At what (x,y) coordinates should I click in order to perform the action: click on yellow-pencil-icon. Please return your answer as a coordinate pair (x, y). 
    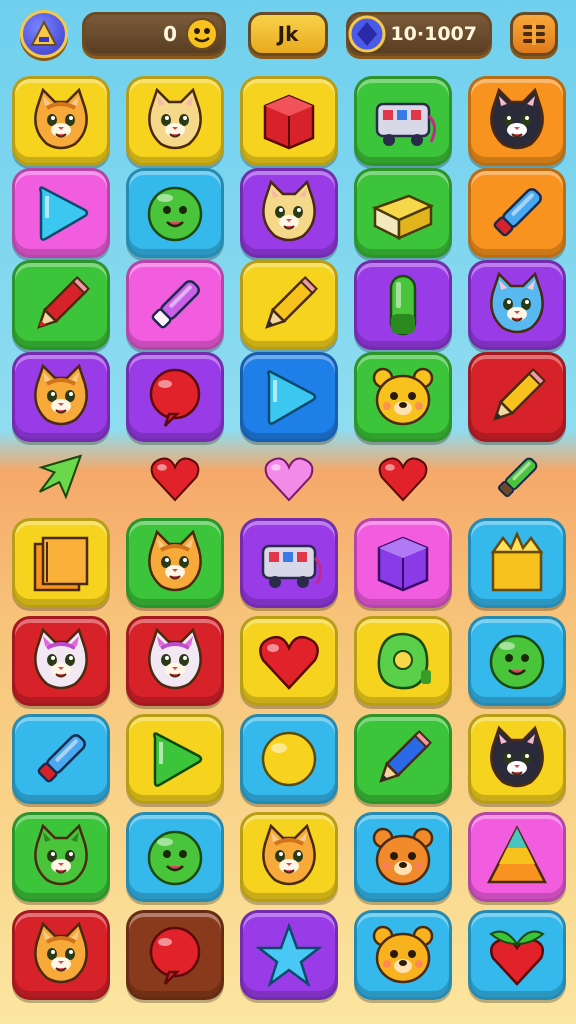
    Looking at the image, I should click on (291, 302).